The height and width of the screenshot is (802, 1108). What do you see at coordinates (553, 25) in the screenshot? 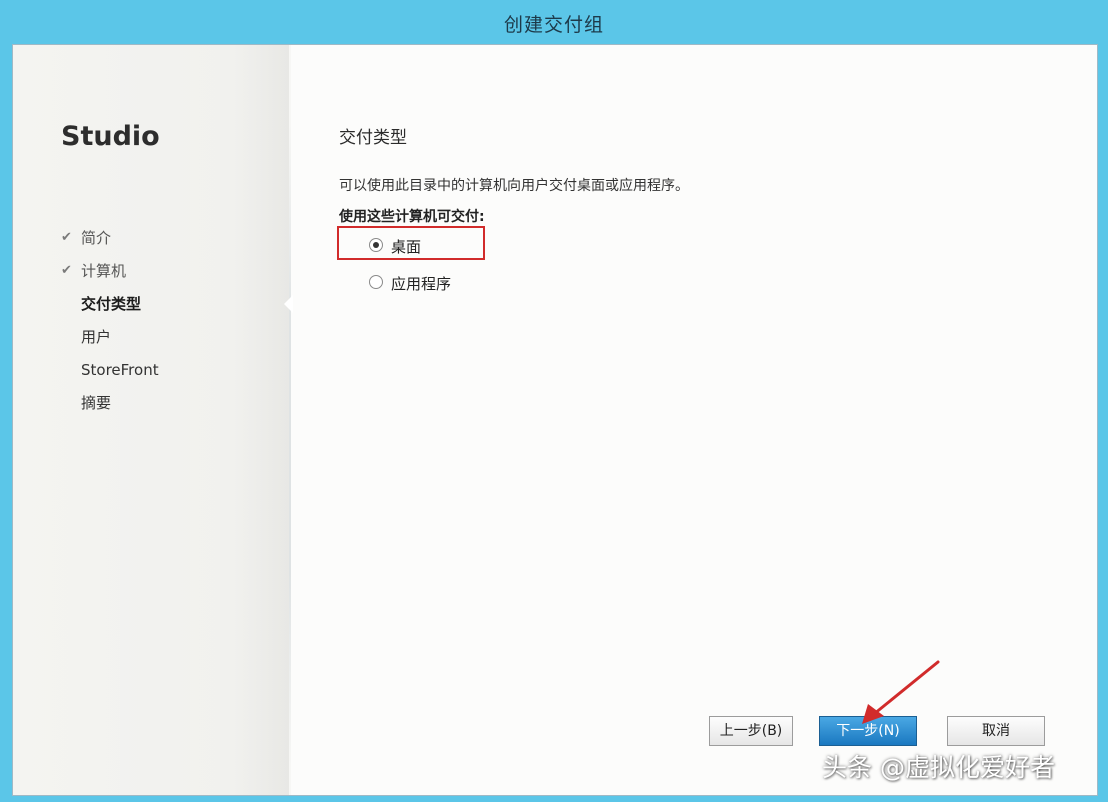
I see `window-title: 创建交付组` at bounding box center [553, 25].